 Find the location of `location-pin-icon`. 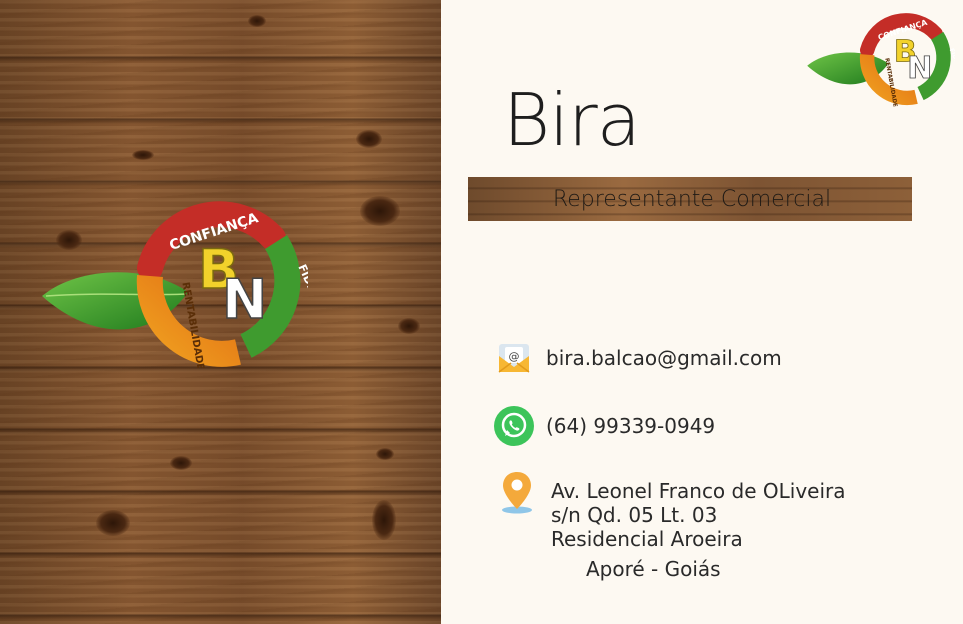

location-pin-icon is located at coordinates (517, 493).